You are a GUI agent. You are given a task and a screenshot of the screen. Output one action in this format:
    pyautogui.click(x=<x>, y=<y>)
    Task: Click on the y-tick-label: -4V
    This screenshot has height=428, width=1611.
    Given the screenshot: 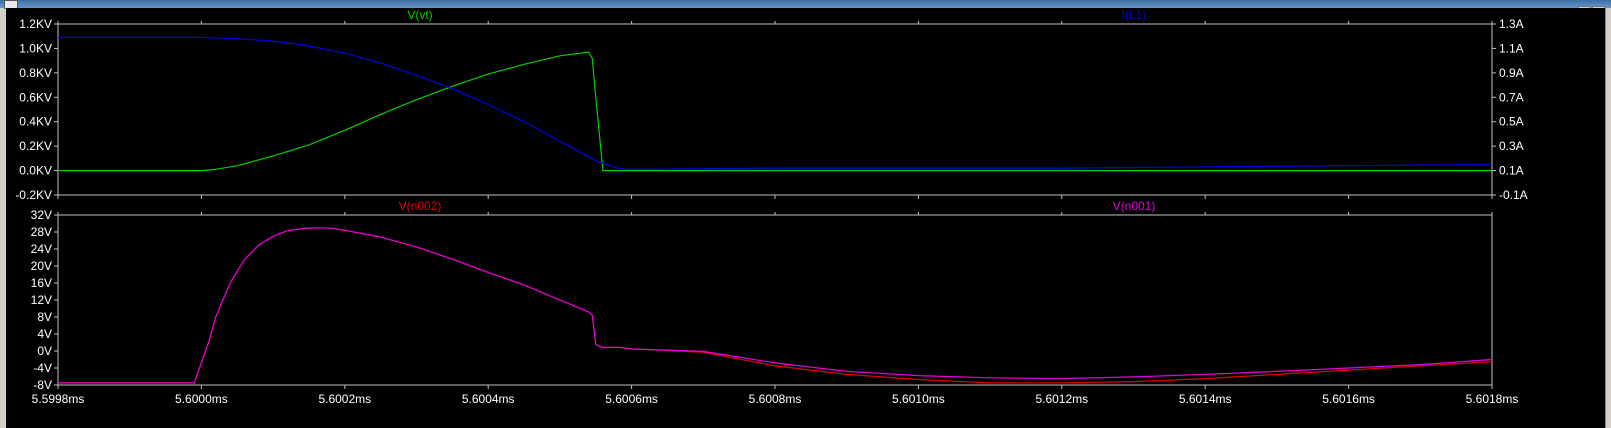 What is the action you would take?
    pyautogui.click(x=42, y=368)
    